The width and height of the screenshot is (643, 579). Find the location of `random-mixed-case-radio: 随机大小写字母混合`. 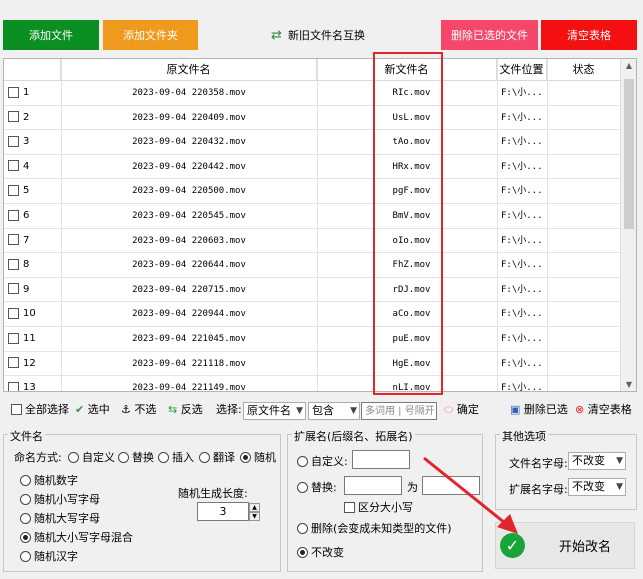

random-mixed-case-radio: 随机大小写字母混合 is located at coordinates (76, 537).